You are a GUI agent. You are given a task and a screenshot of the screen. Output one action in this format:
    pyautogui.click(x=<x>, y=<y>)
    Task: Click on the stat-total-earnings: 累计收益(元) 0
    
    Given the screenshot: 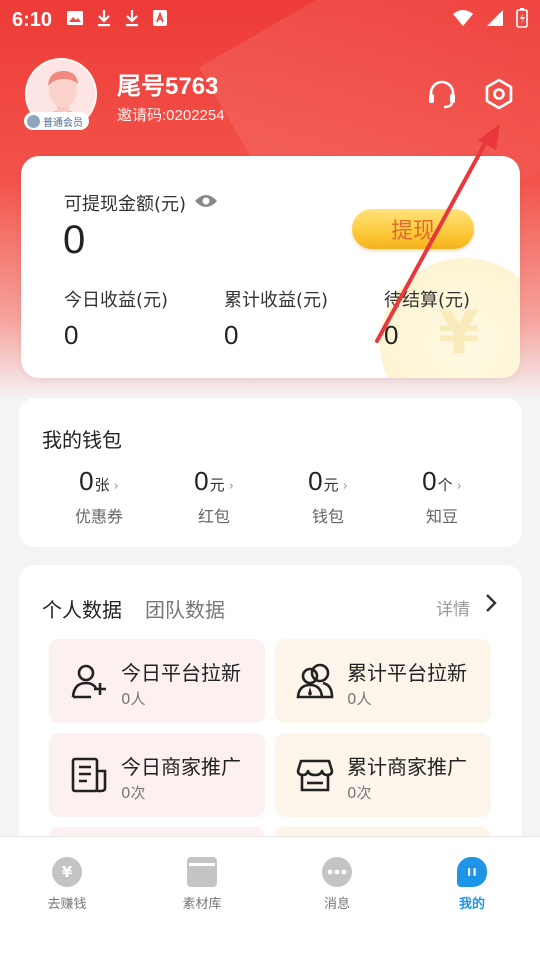 What is the action you would take?
    pyautogui.click(x=276, y=318)
    